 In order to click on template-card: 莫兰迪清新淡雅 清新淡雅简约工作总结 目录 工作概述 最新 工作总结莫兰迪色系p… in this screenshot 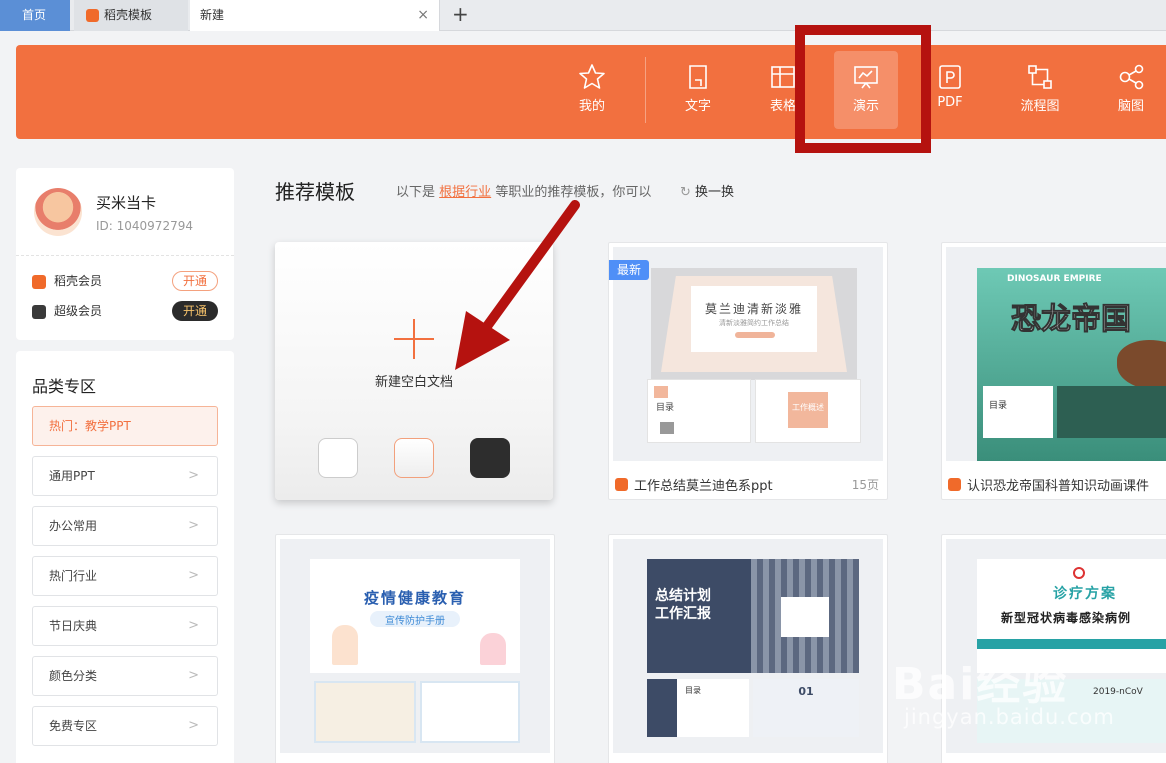, I will do `click(748, 371)`.